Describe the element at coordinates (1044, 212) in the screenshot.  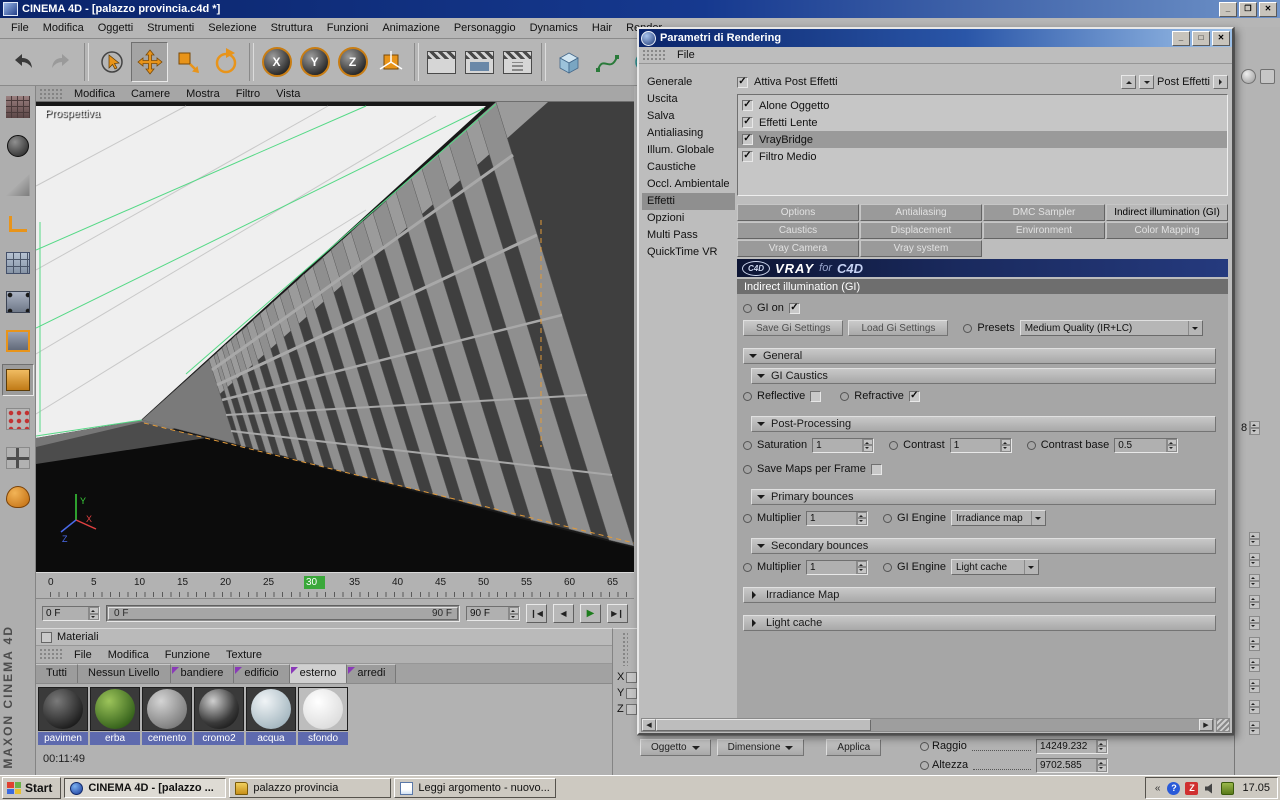
I see `vray-tab-dmc-sampler: DMC Sampler` at that location.